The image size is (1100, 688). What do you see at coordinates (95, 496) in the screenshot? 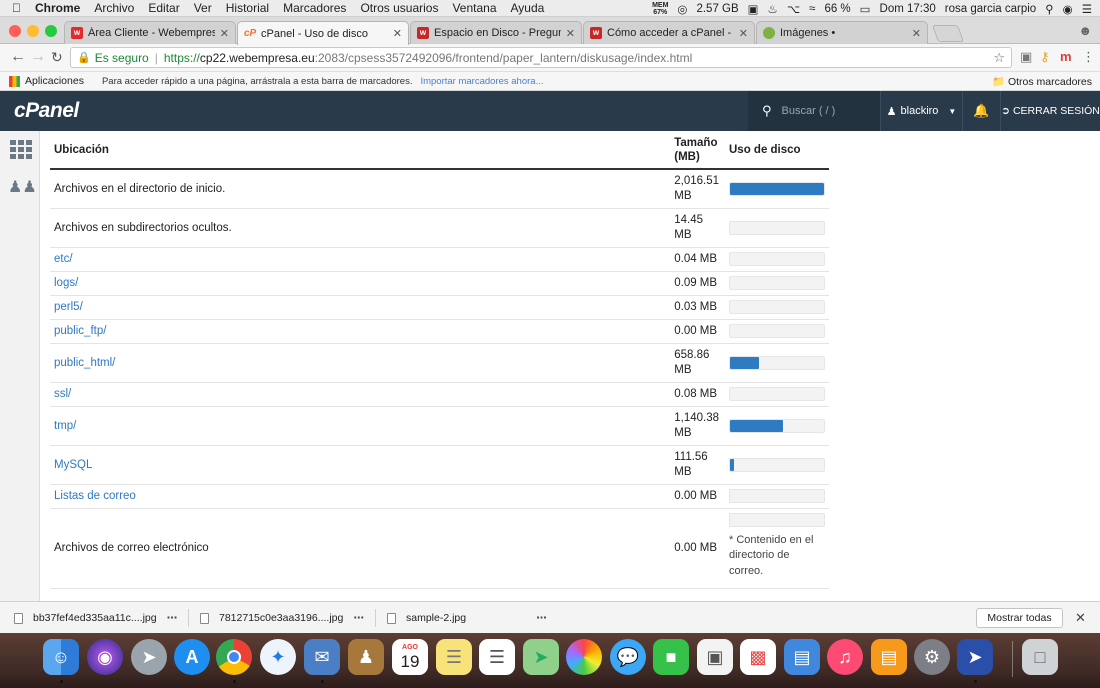
I see `location-link: Listas de correo` at bounding box center [95, 496].